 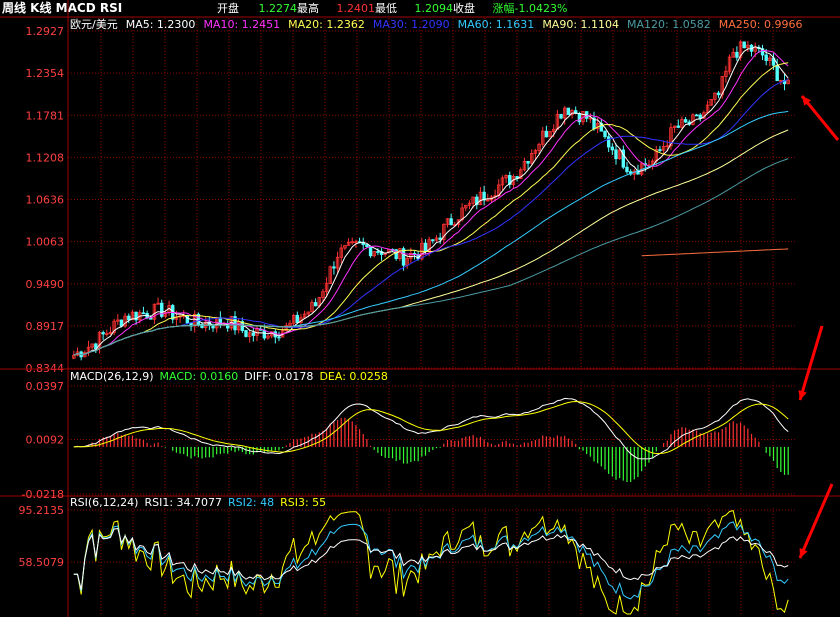 I want to click on y-tick-label: 0.9490, so click(x=45, y=284).